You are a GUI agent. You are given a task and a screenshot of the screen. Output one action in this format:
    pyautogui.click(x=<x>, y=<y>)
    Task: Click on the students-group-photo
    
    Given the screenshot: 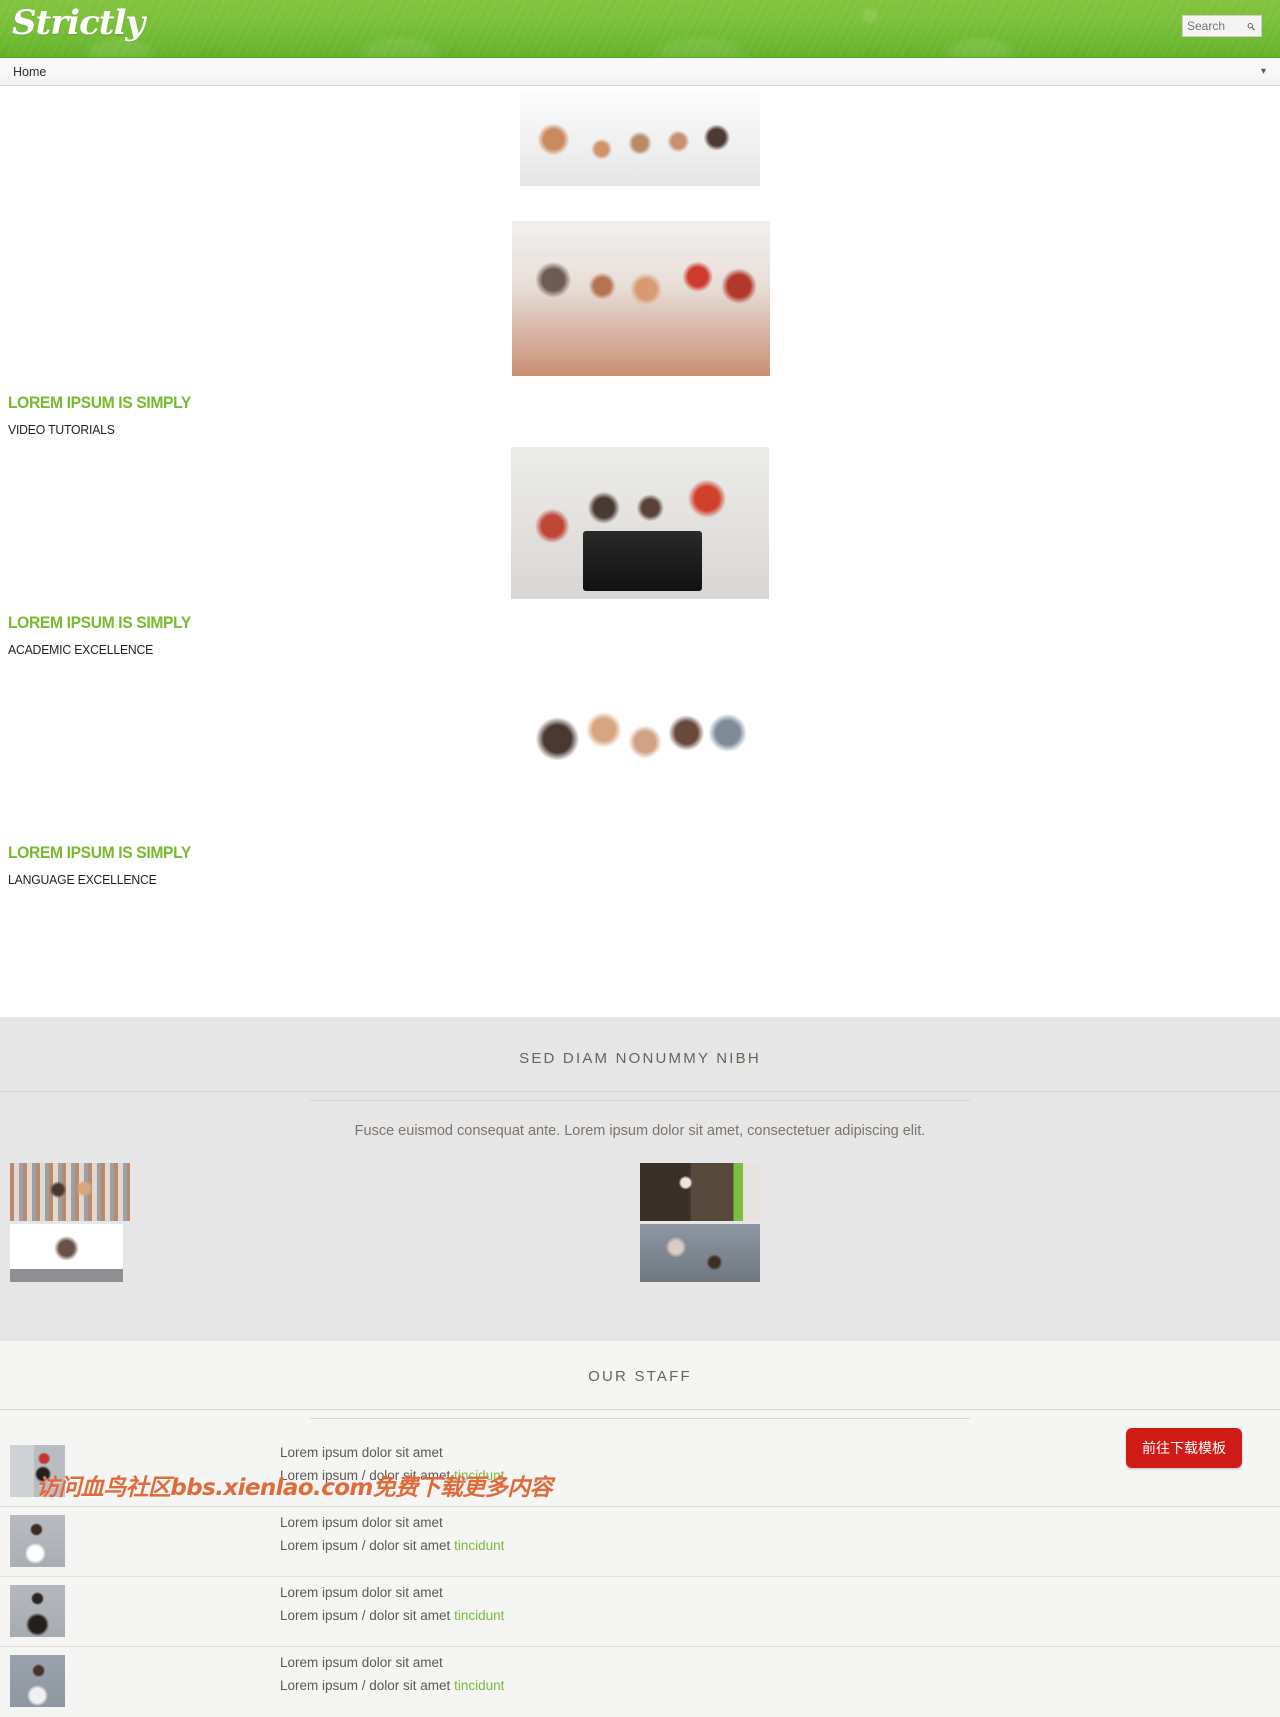 What is the action you would take?
    pyautogui.click(x=640, y=745)
    